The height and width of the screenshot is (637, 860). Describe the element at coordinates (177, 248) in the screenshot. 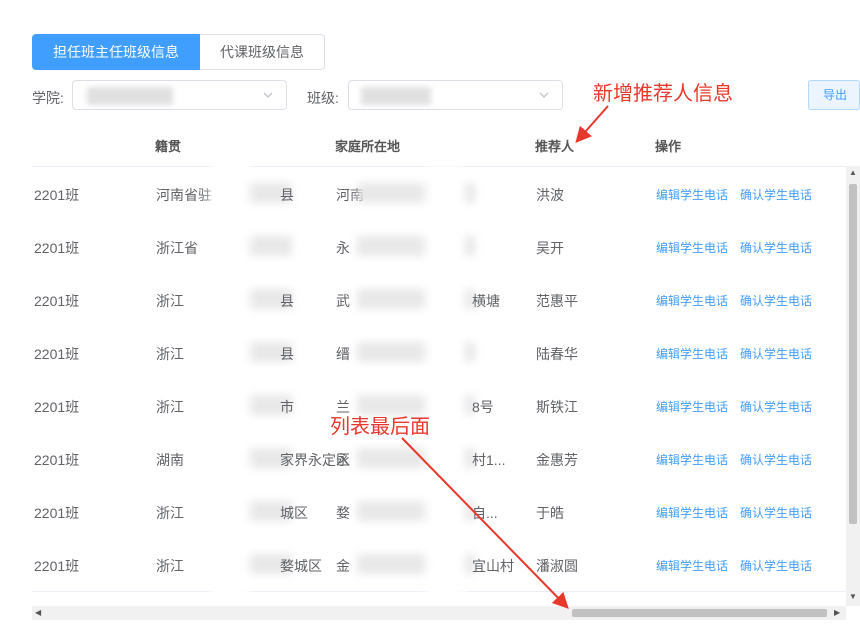

I see `cell-native-place: 浙江省` at that location.